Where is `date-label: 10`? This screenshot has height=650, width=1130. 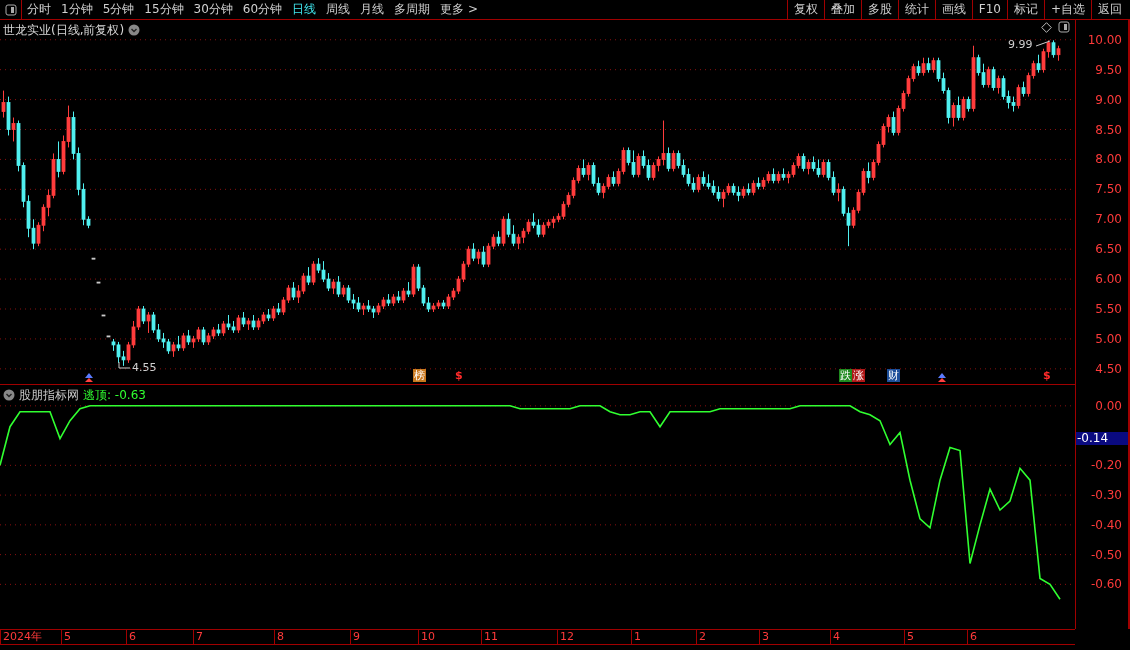 date-label: 10 is located at coordinates (426, 637).